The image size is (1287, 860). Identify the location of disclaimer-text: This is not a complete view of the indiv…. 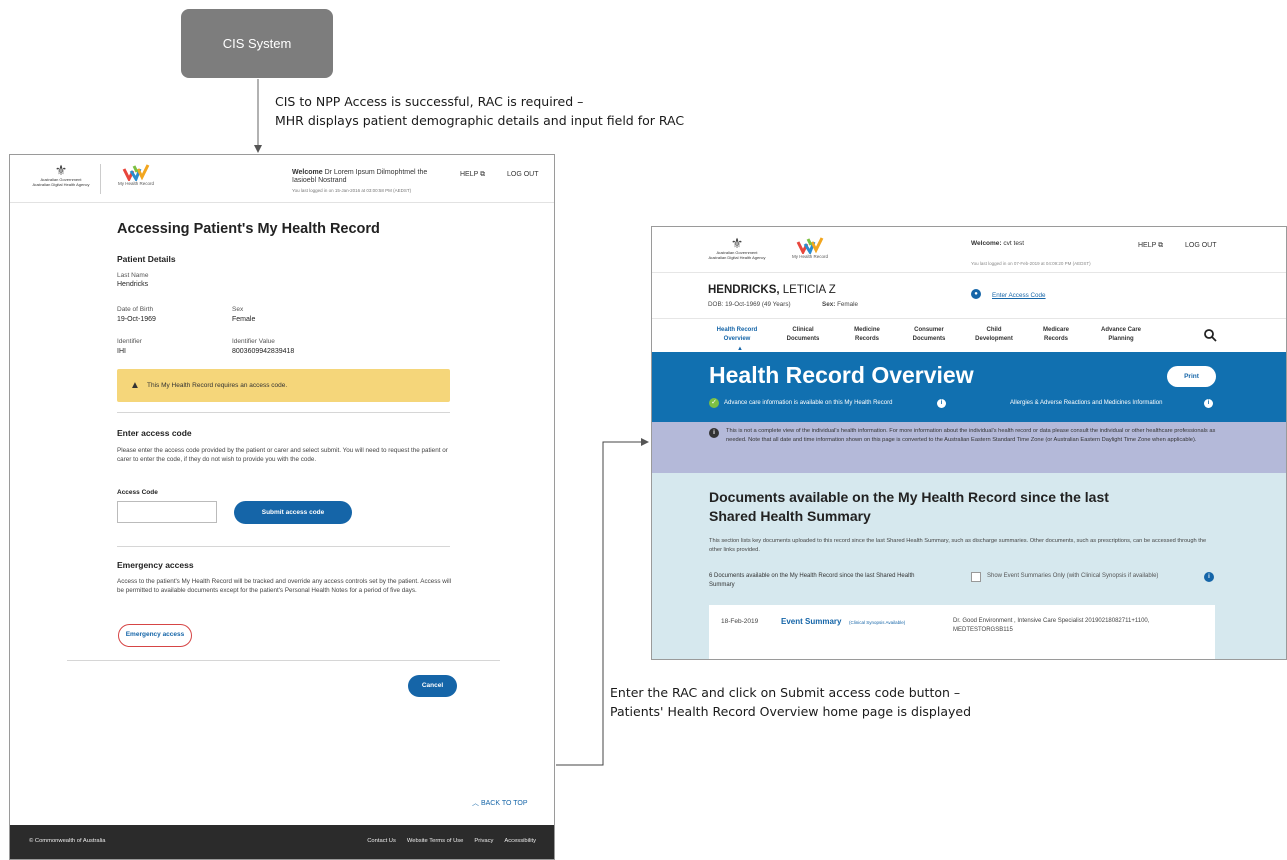
(971, 435).